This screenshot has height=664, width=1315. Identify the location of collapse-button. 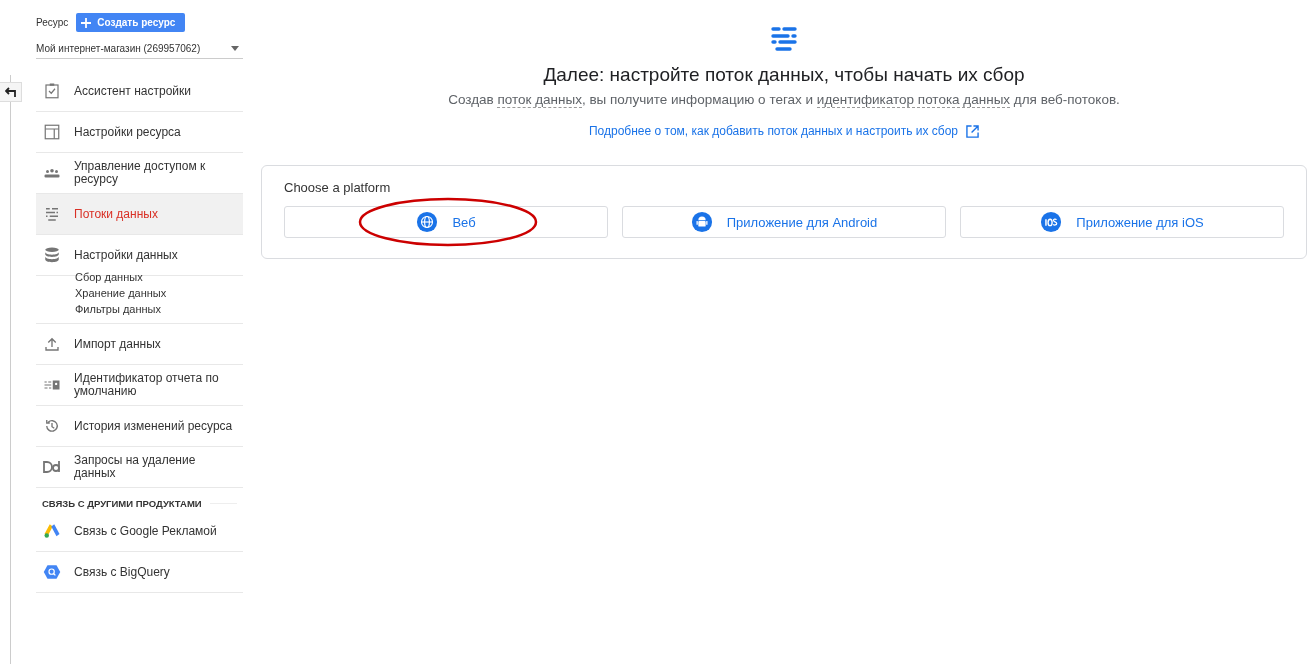
(11, 92).